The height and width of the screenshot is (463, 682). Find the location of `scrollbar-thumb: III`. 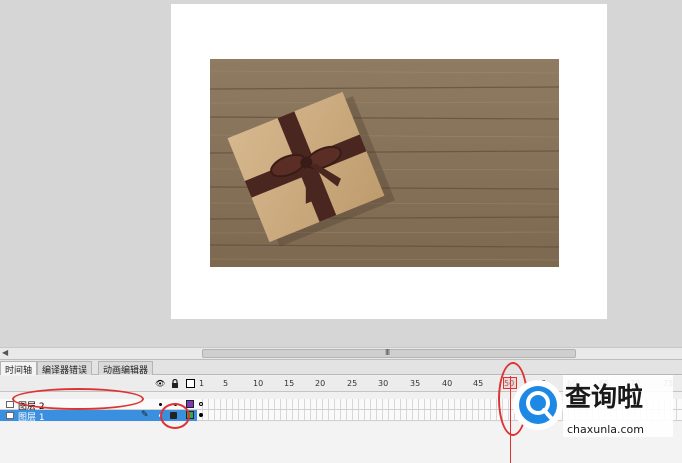

scrollbar-thumb: III is located at coordinates (389, 353).